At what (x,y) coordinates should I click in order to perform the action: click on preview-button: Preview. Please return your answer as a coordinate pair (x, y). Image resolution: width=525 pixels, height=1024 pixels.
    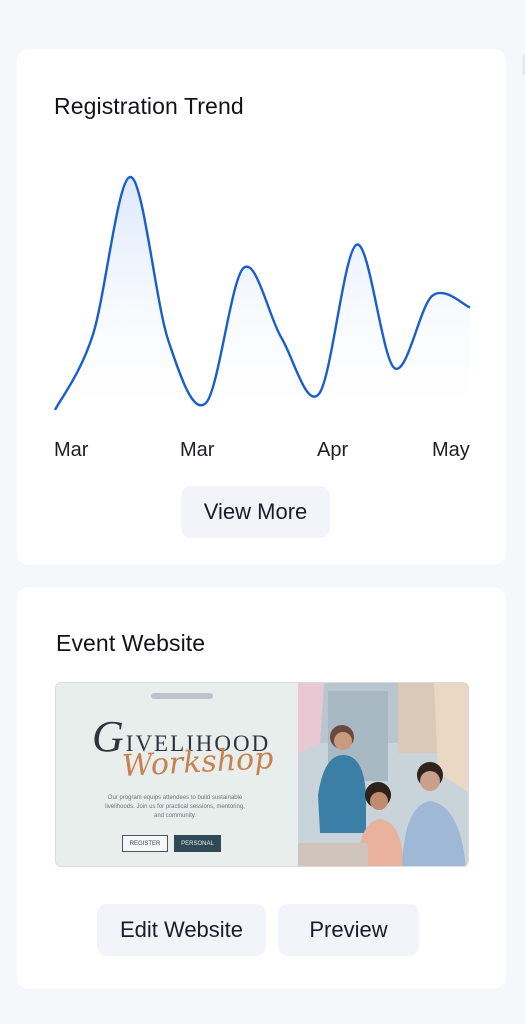
    Looking at the image, I should click on (348, 930).